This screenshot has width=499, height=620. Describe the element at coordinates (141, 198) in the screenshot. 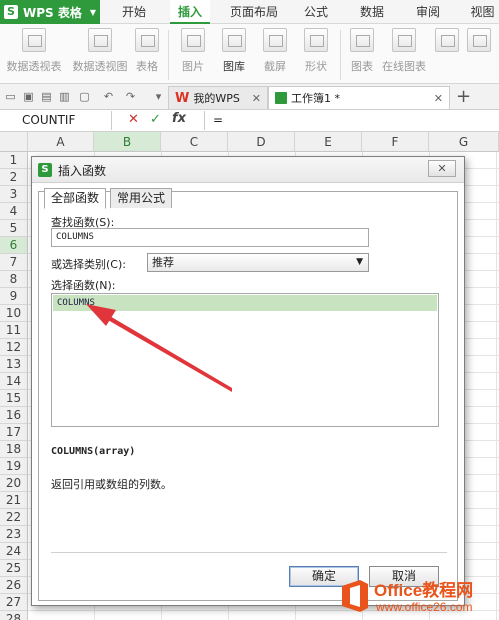

I see `tab-common-formulas: 常用公式` at that location.